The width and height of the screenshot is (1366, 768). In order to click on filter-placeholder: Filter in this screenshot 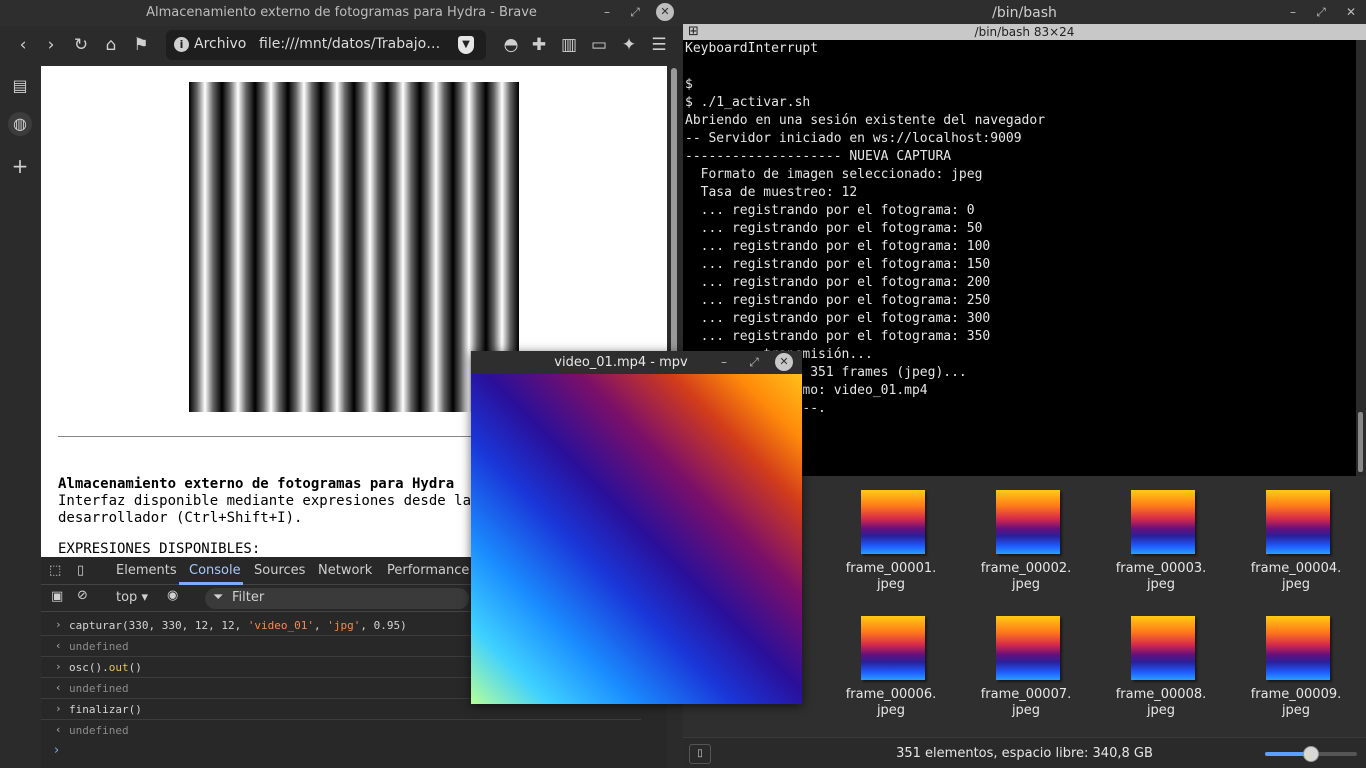, I will do `click(248, 597)`.